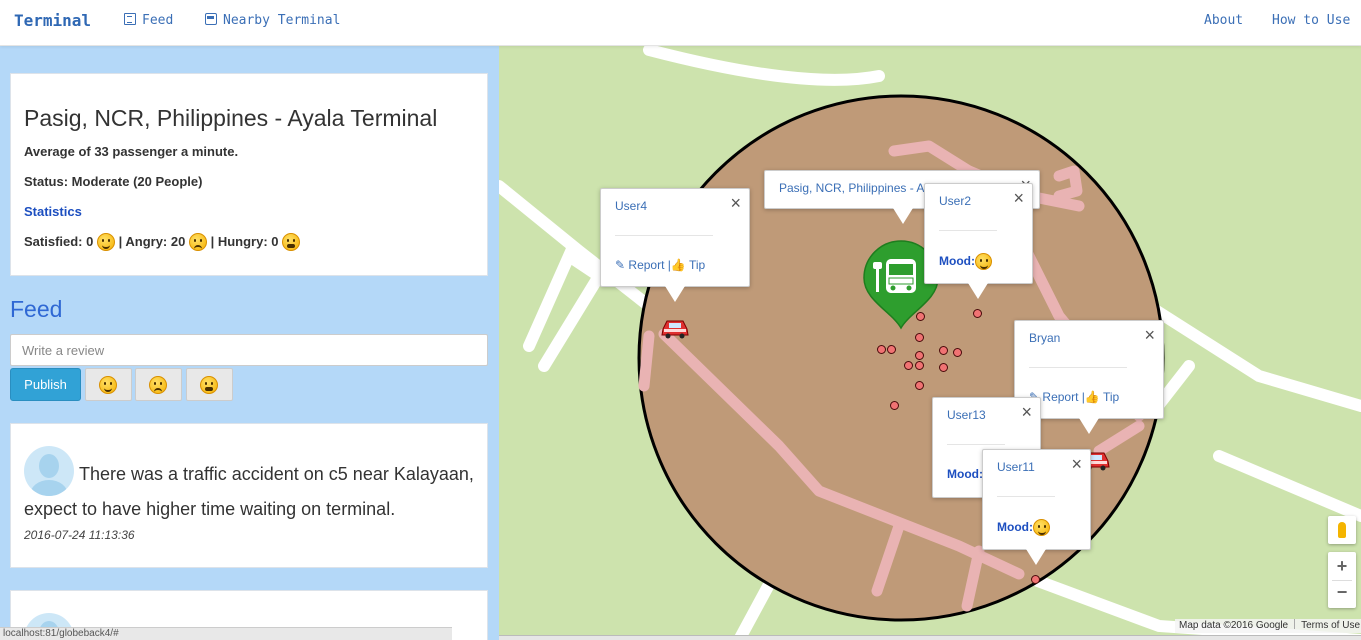 The height and width of the screenshot is (640, 1361). I want to click on user-popup-user2: User2 × Mood:, so click(978, 233).